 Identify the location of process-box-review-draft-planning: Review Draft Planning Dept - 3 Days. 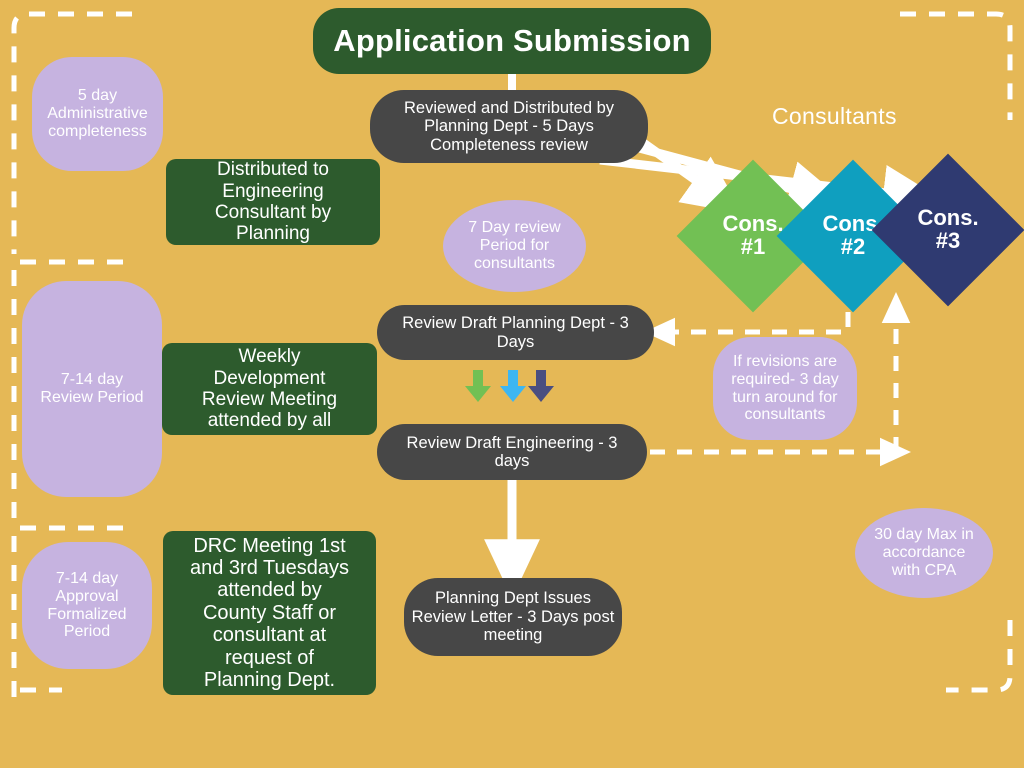
(515, 332).